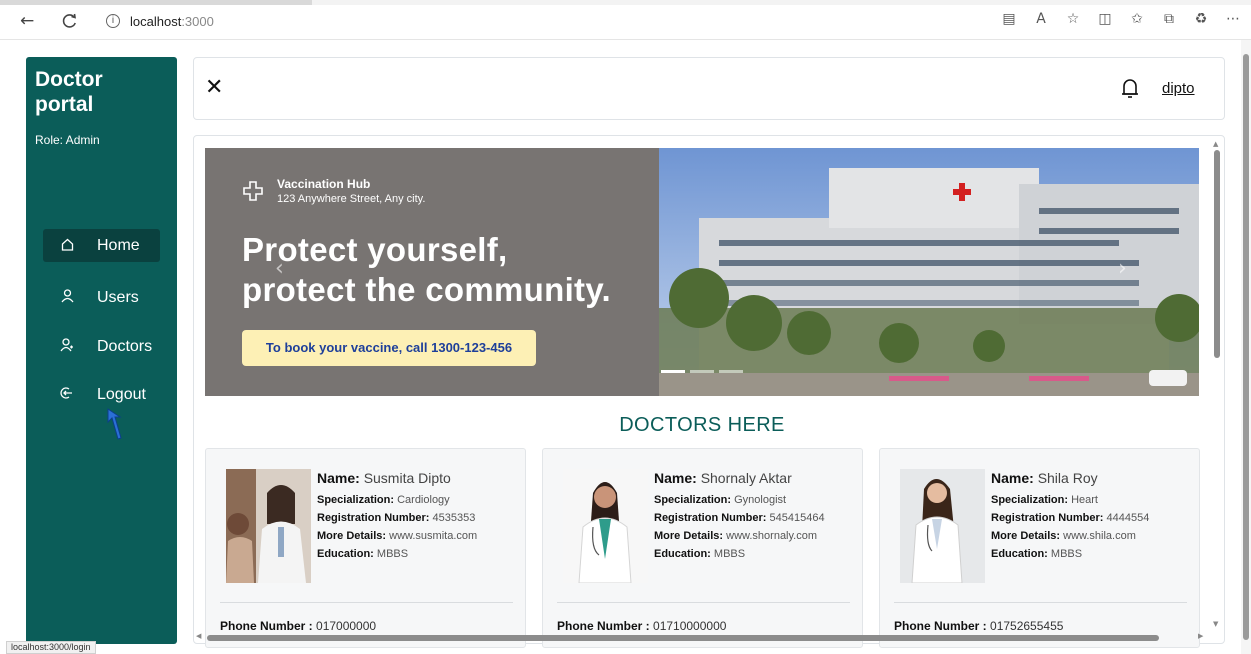 Image resolution: width=1251 pixels, height=654 pixels. Describe the element at coordinates (1178, 88) in the screenshot. I see `username-link: dipto` at that location.